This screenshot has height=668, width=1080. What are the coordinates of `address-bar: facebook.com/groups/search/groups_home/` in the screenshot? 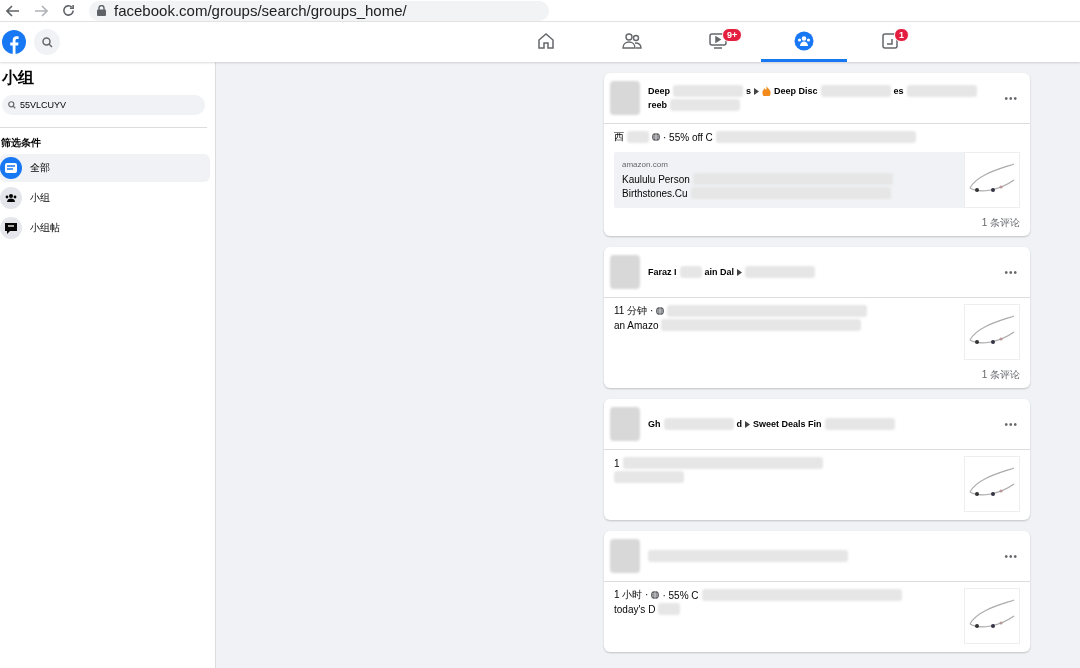 It's located at (319, 10).